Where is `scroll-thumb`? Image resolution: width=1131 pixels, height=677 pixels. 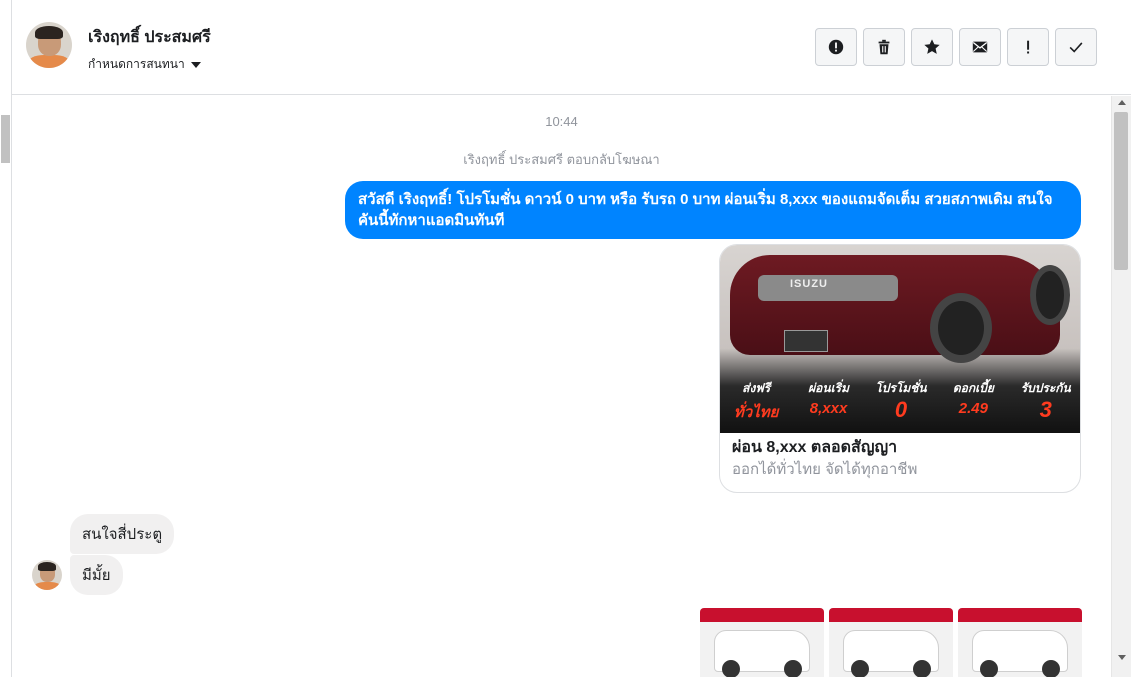 scroll-thumb is located at coordinates (1121, 191).